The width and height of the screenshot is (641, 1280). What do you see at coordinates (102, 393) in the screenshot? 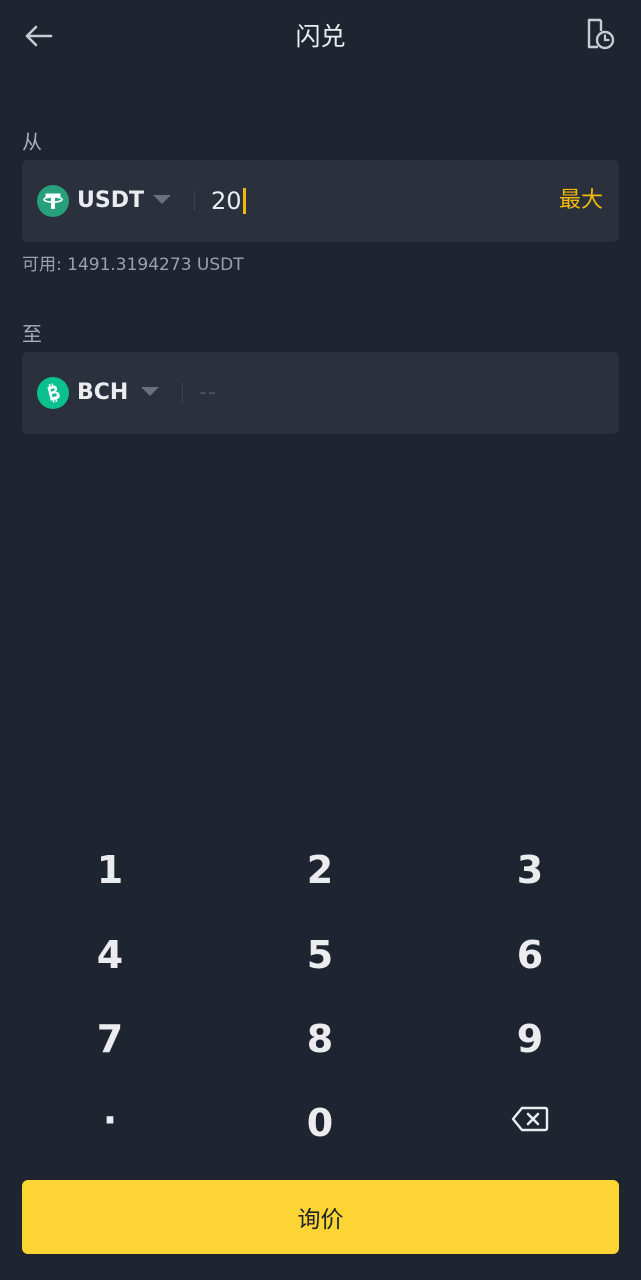
I see `to-coin-symbol: BCH` at bounding box center [102, 393].